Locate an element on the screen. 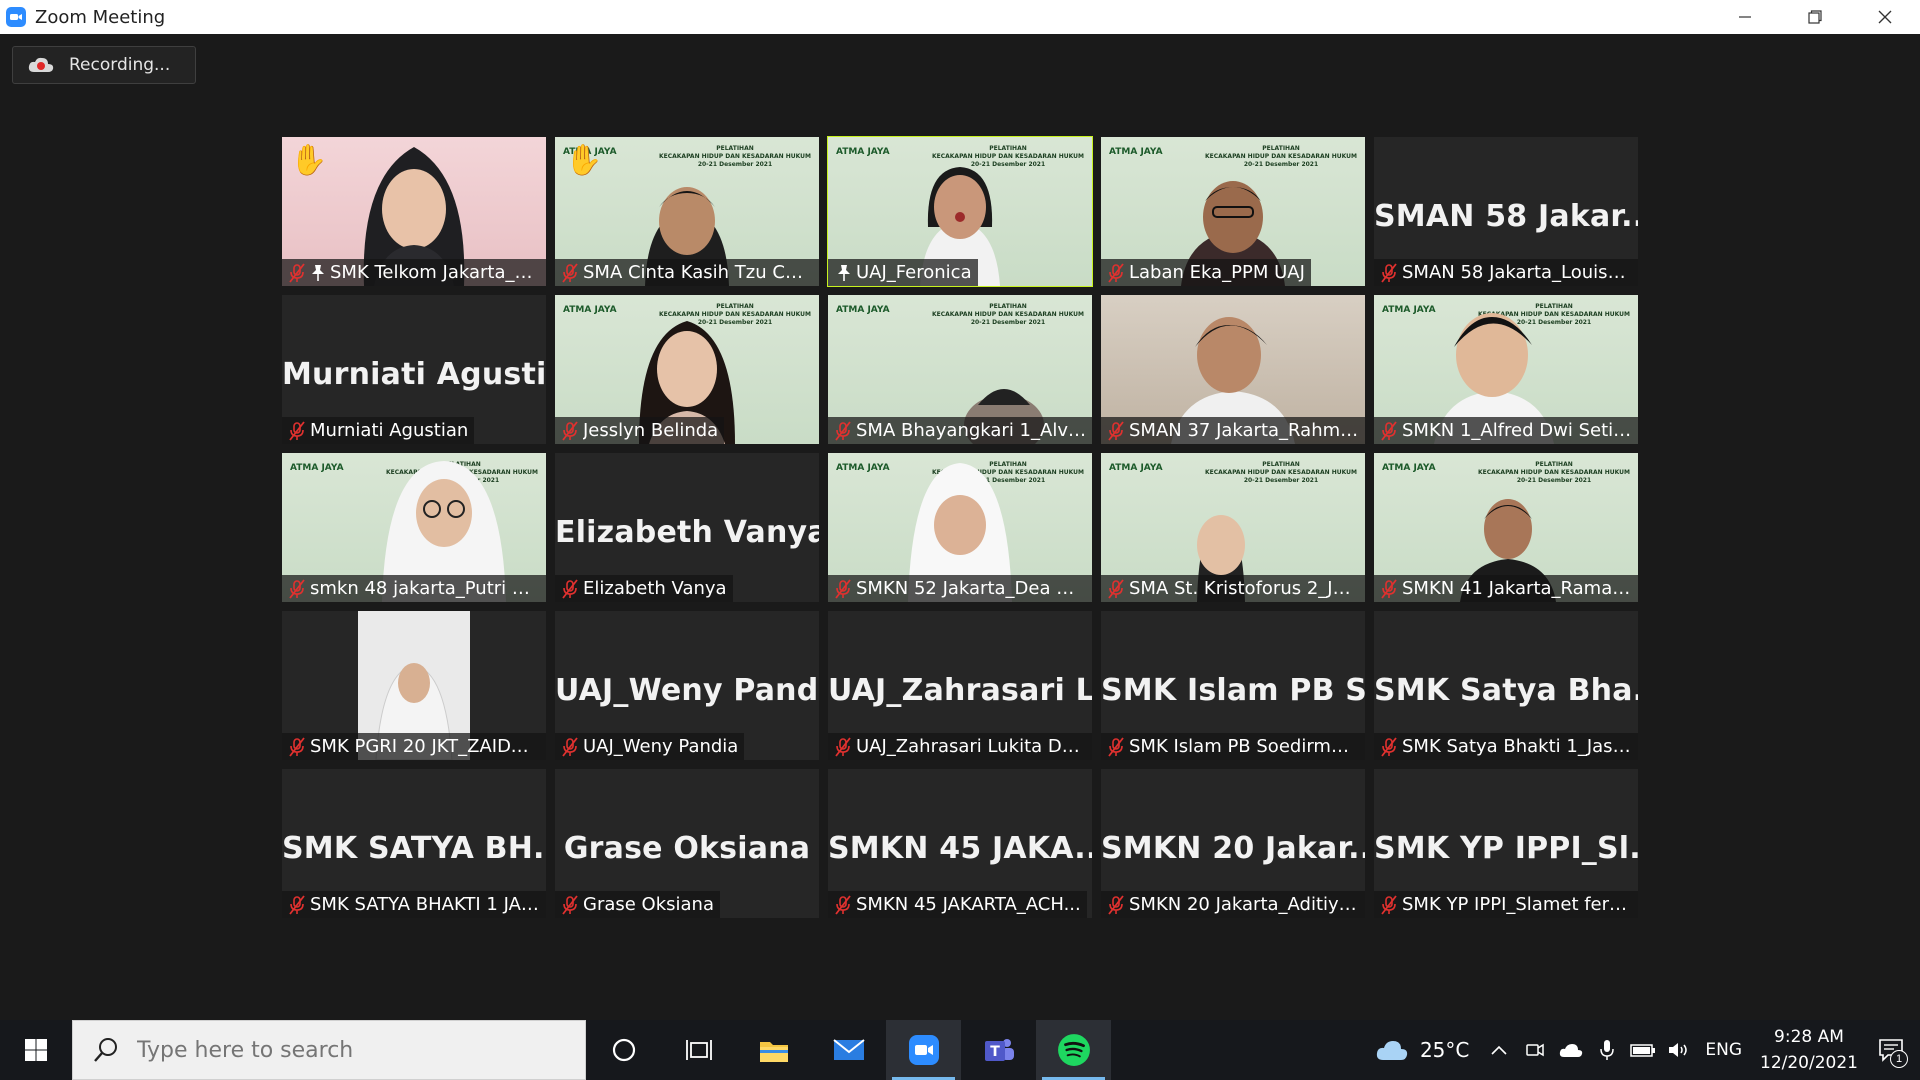 Image resolution: width=1920 pixels, height=1080 pixels. svg-text: T is located at coordinates (995, 1052).